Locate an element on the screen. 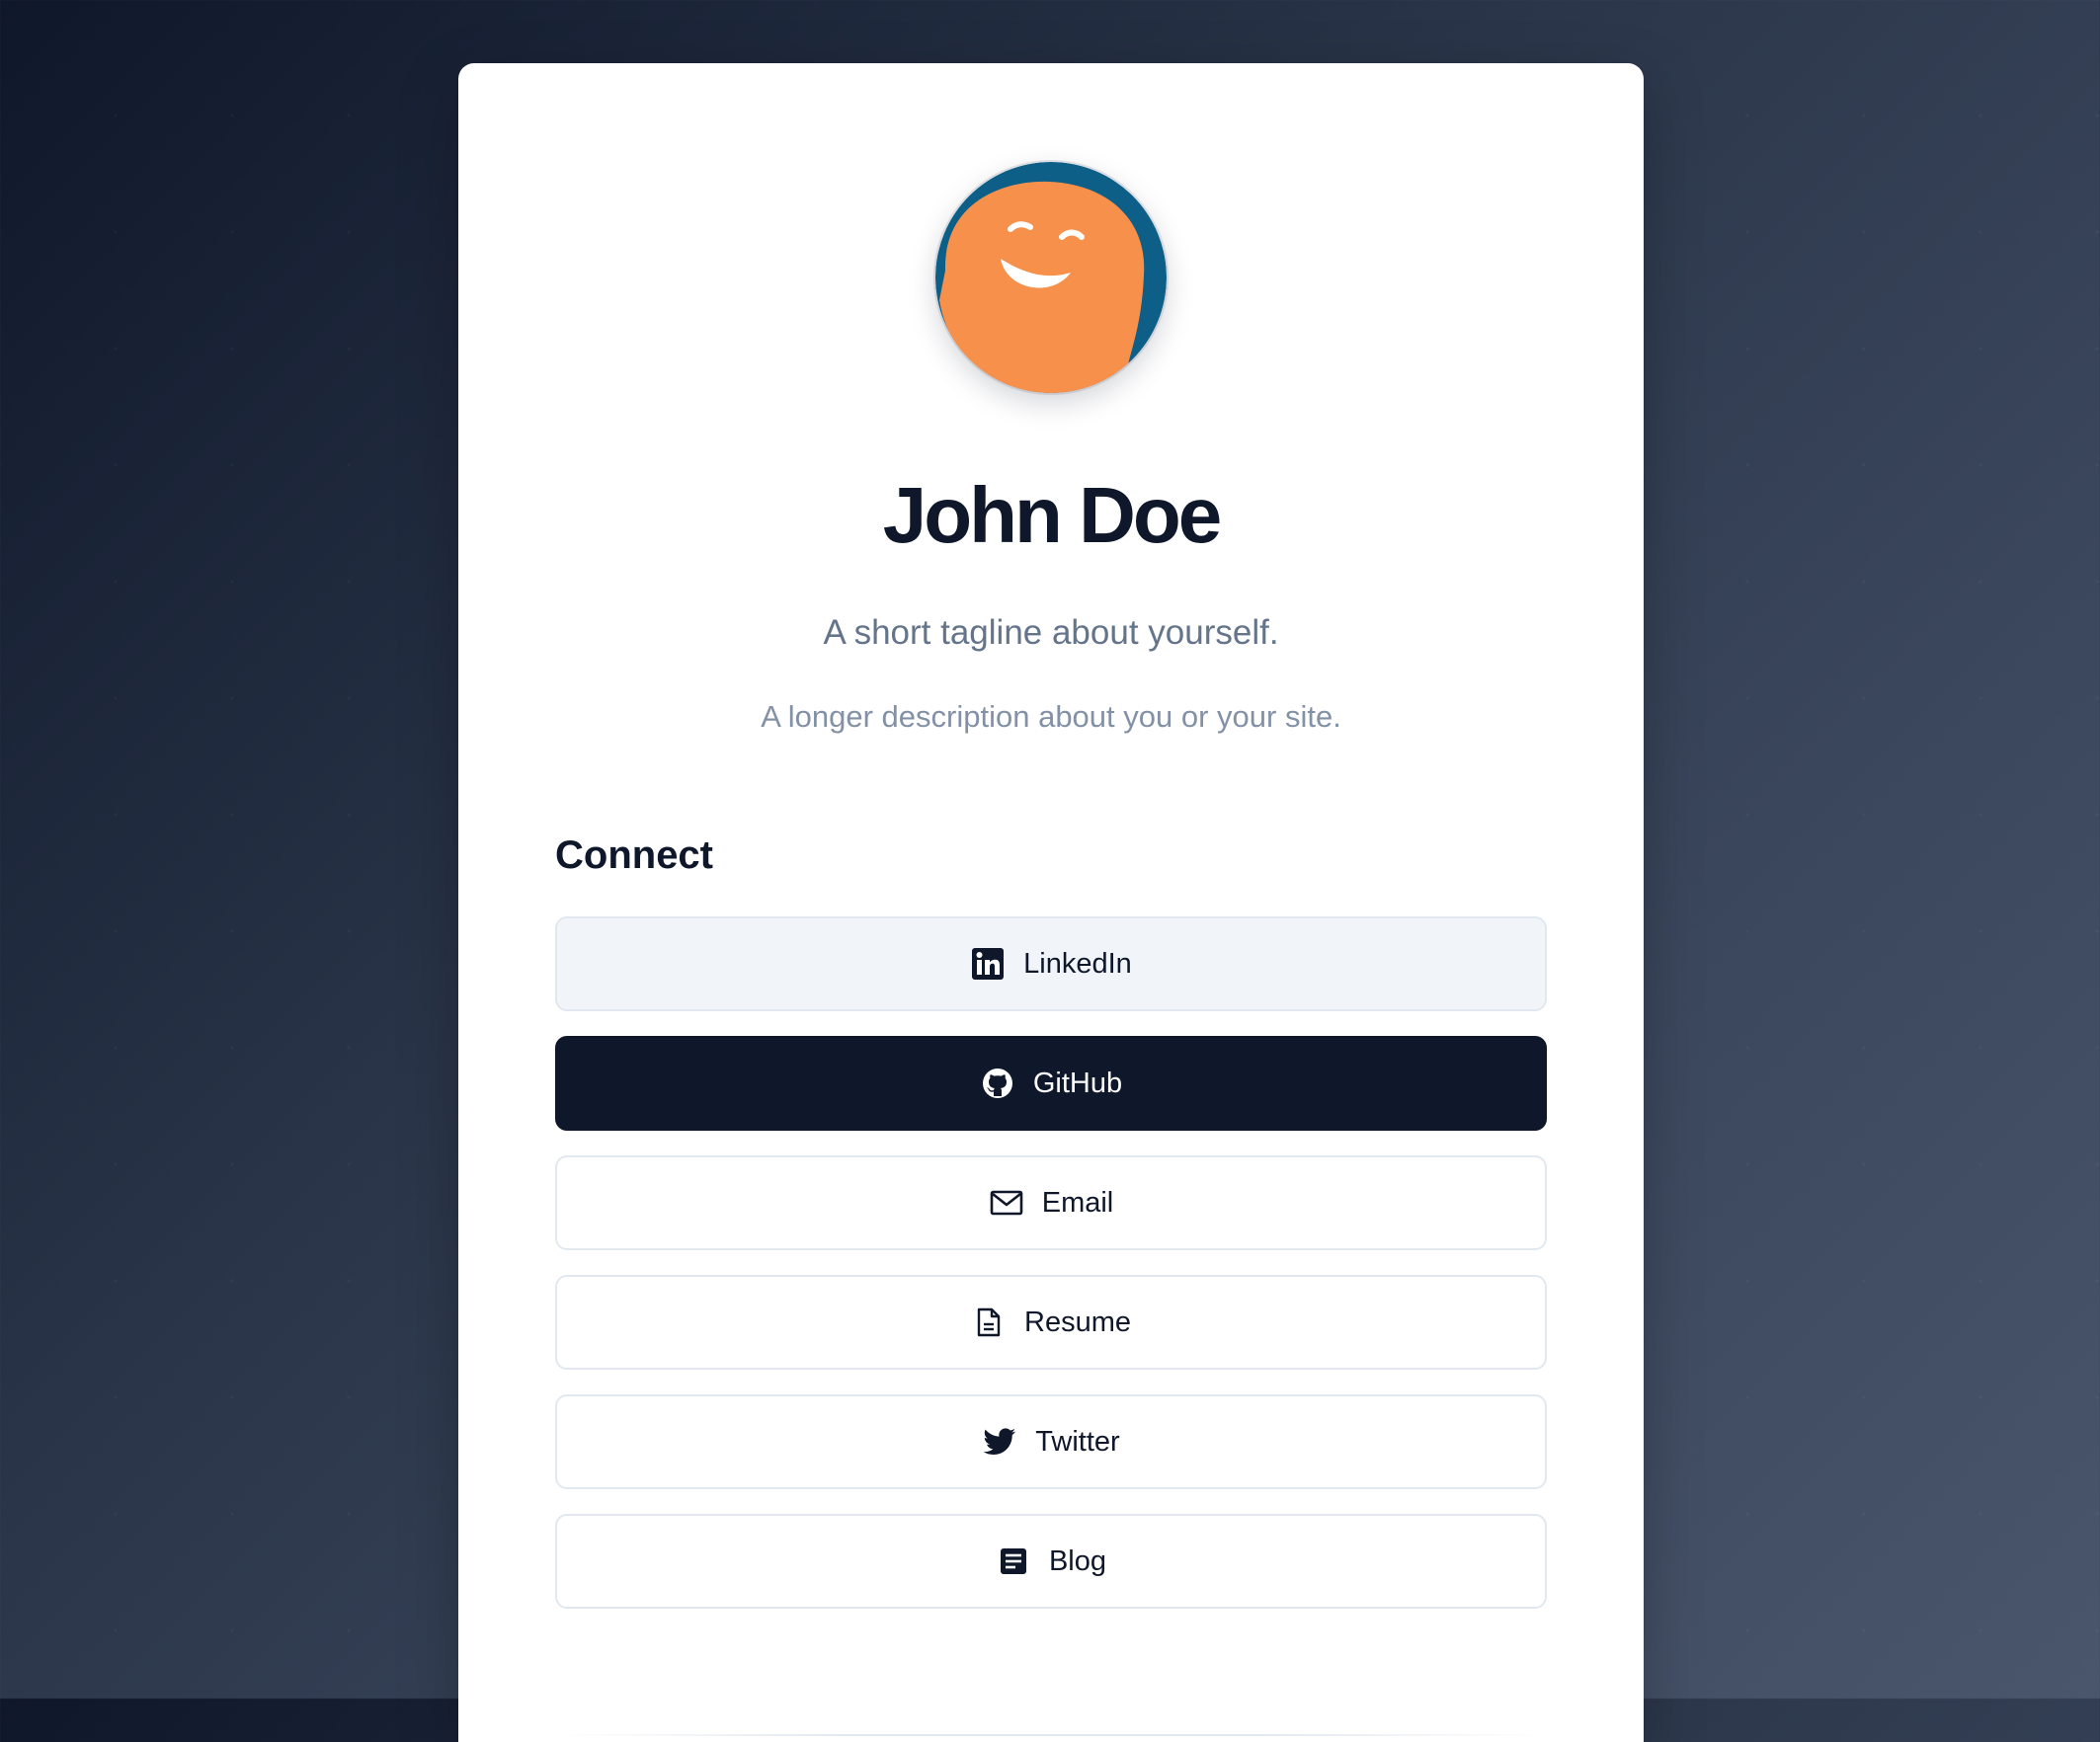 This screenshot has width=2100, height=1742. blog-button: Blog is located at coordinates (1051, 1561).